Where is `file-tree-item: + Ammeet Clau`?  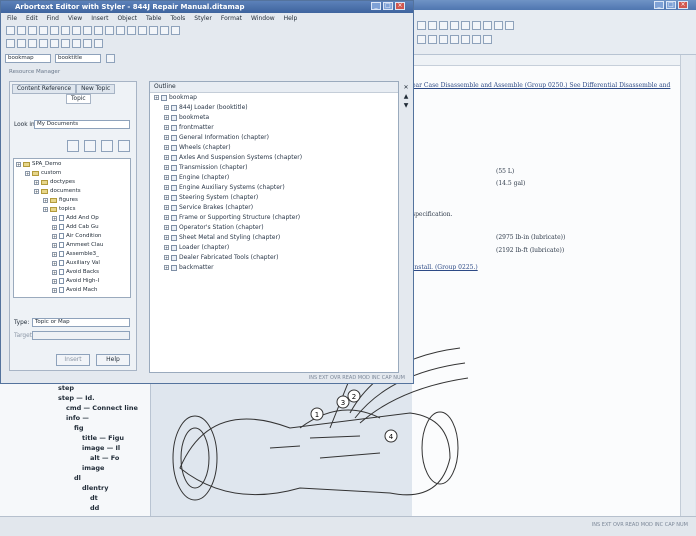
file-tree-item: + Ammeet Clau is located at coordinates (77, 245).